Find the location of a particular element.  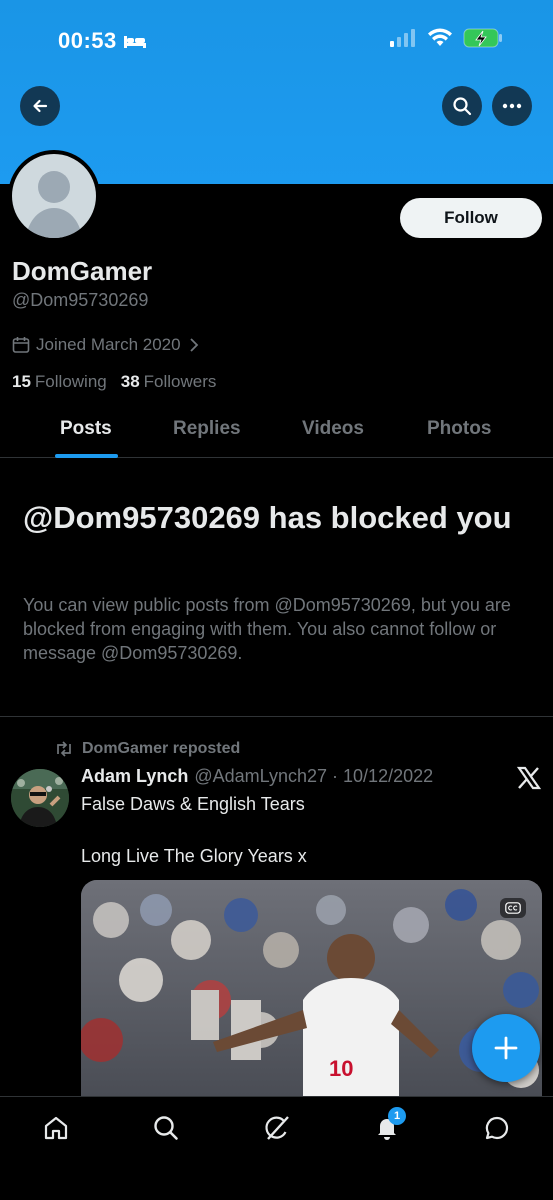

search-icon is located at coordinates (462, 106).